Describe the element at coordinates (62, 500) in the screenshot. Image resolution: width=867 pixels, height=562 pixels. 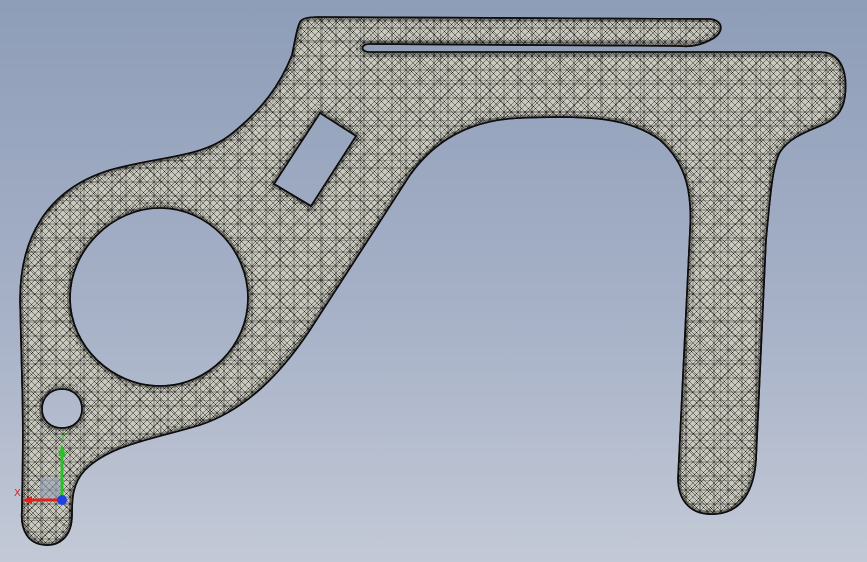
I see `z-axis-icon` at that location.